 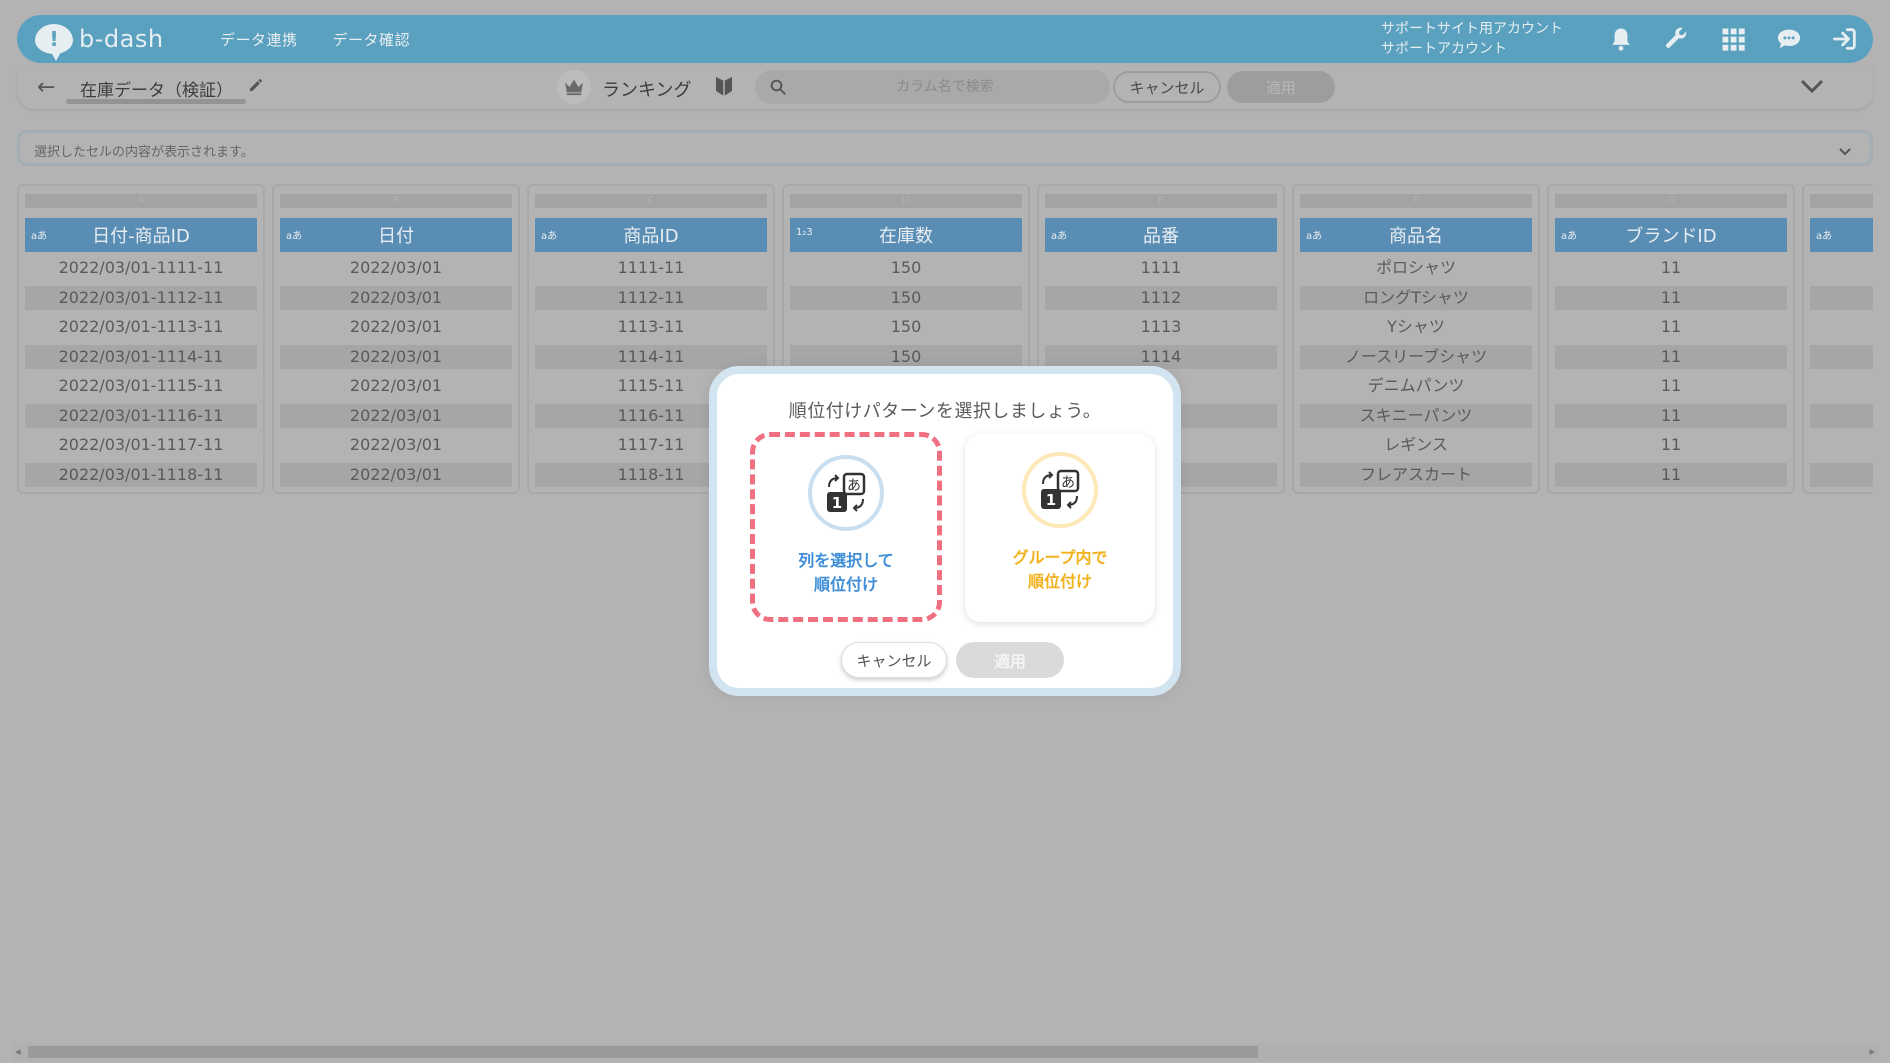 I want to click on table-cell: Yシャツ, so click(x=1416, y=327).